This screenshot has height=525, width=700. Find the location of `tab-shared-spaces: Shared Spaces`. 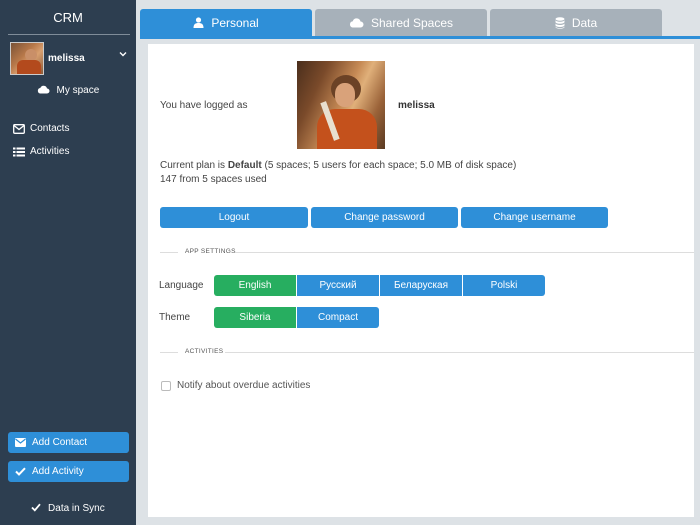

tab-shared-spaces: Shared Spaces is located at coordinates (401, 22).